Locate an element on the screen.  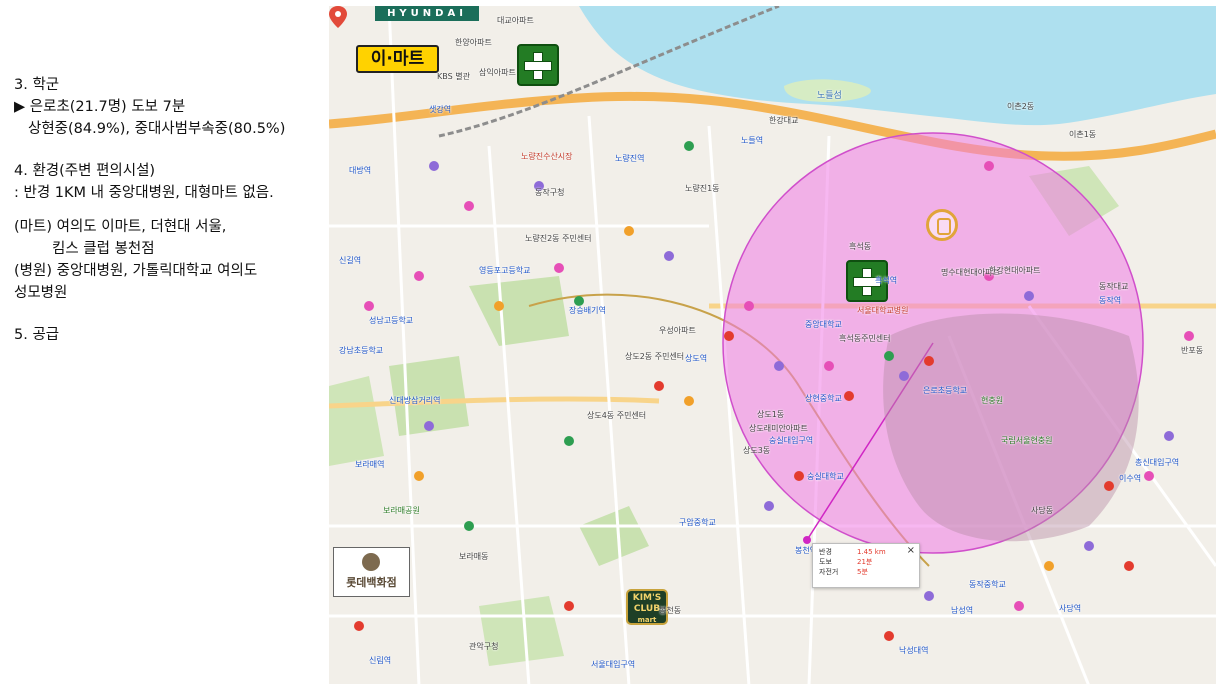
mart-line-2: 킴스 클럽 봉천점 is located at coordinates (103, 249).